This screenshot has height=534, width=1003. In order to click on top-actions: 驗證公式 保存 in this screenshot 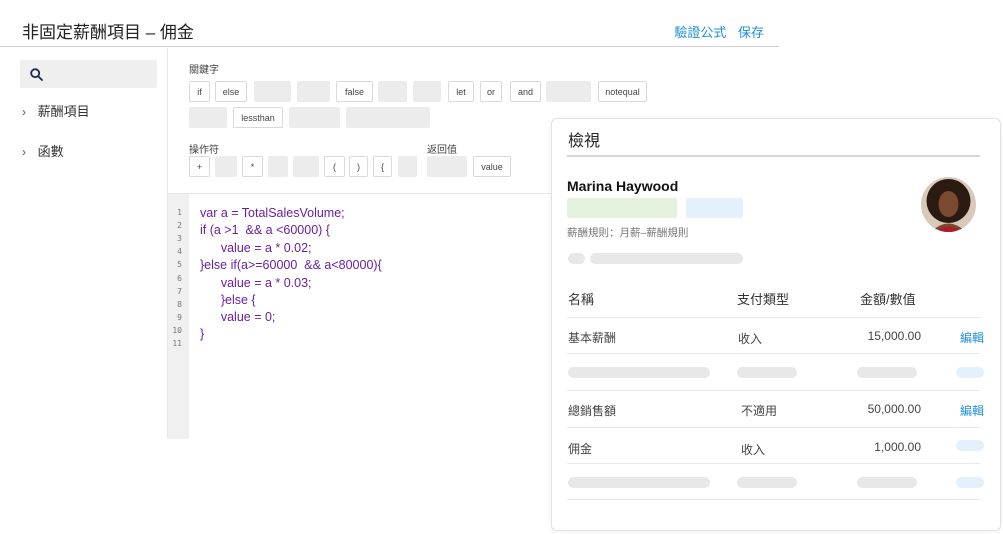, I will do `click(715, 31)`.